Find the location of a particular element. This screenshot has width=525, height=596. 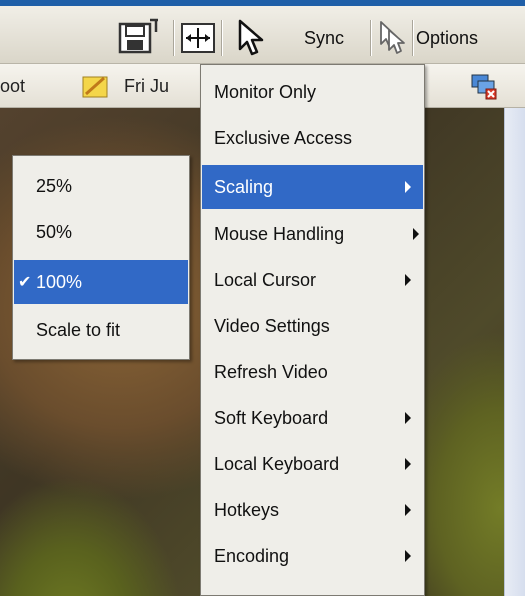

menu-item-monitor-only: Monitor Only is located at coordinates (312, 92).